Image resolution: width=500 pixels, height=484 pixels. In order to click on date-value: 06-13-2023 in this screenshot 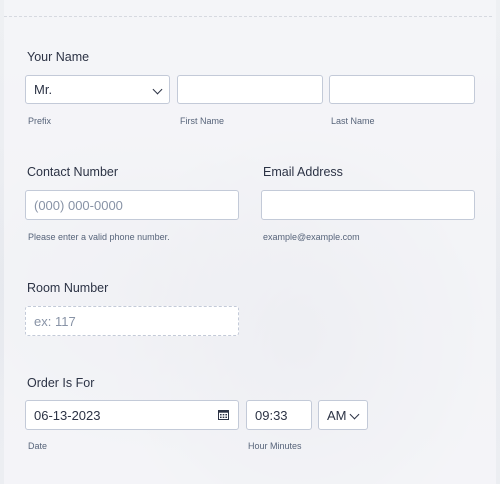, I will do `click(67, 415)`.